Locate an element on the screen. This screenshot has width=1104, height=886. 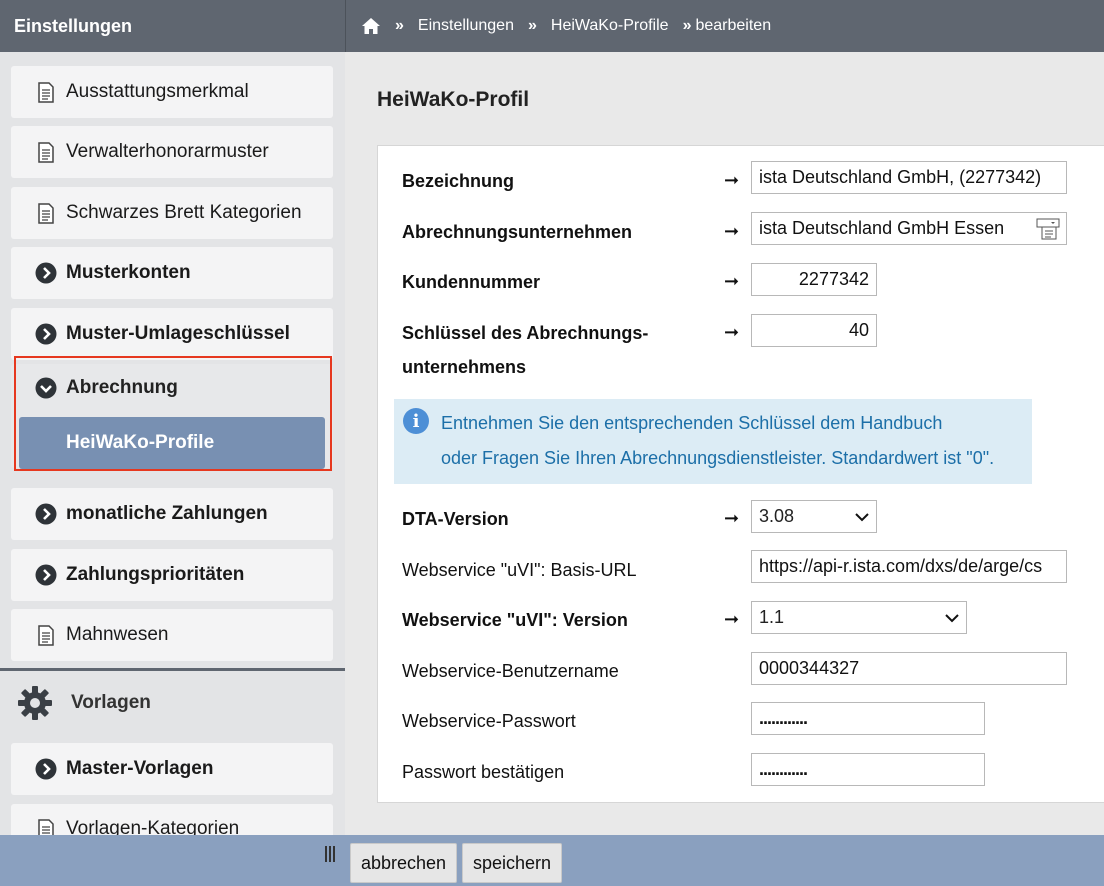
label-benutzername: Webservice-Benutzername is located at coordinates (510, 671).